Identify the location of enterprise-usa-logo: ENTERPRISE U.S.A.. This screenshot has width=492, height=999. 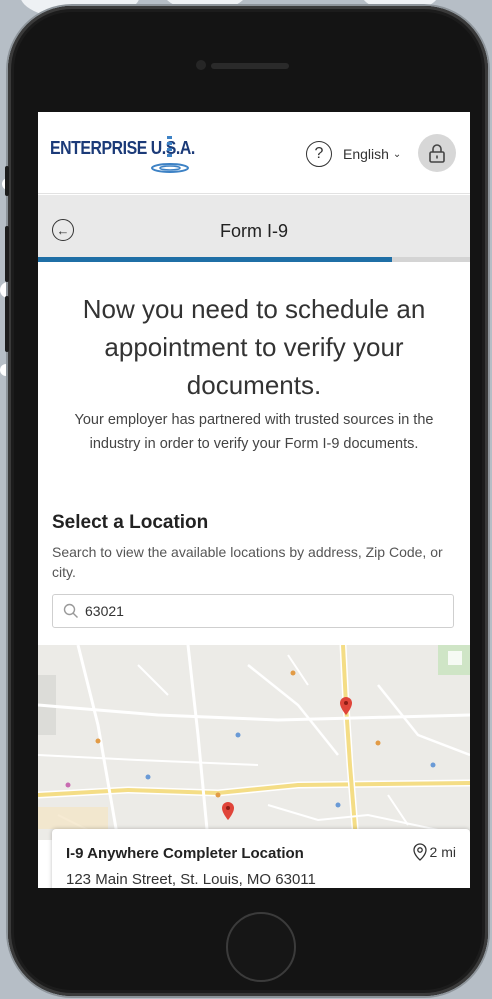
(135, 155).